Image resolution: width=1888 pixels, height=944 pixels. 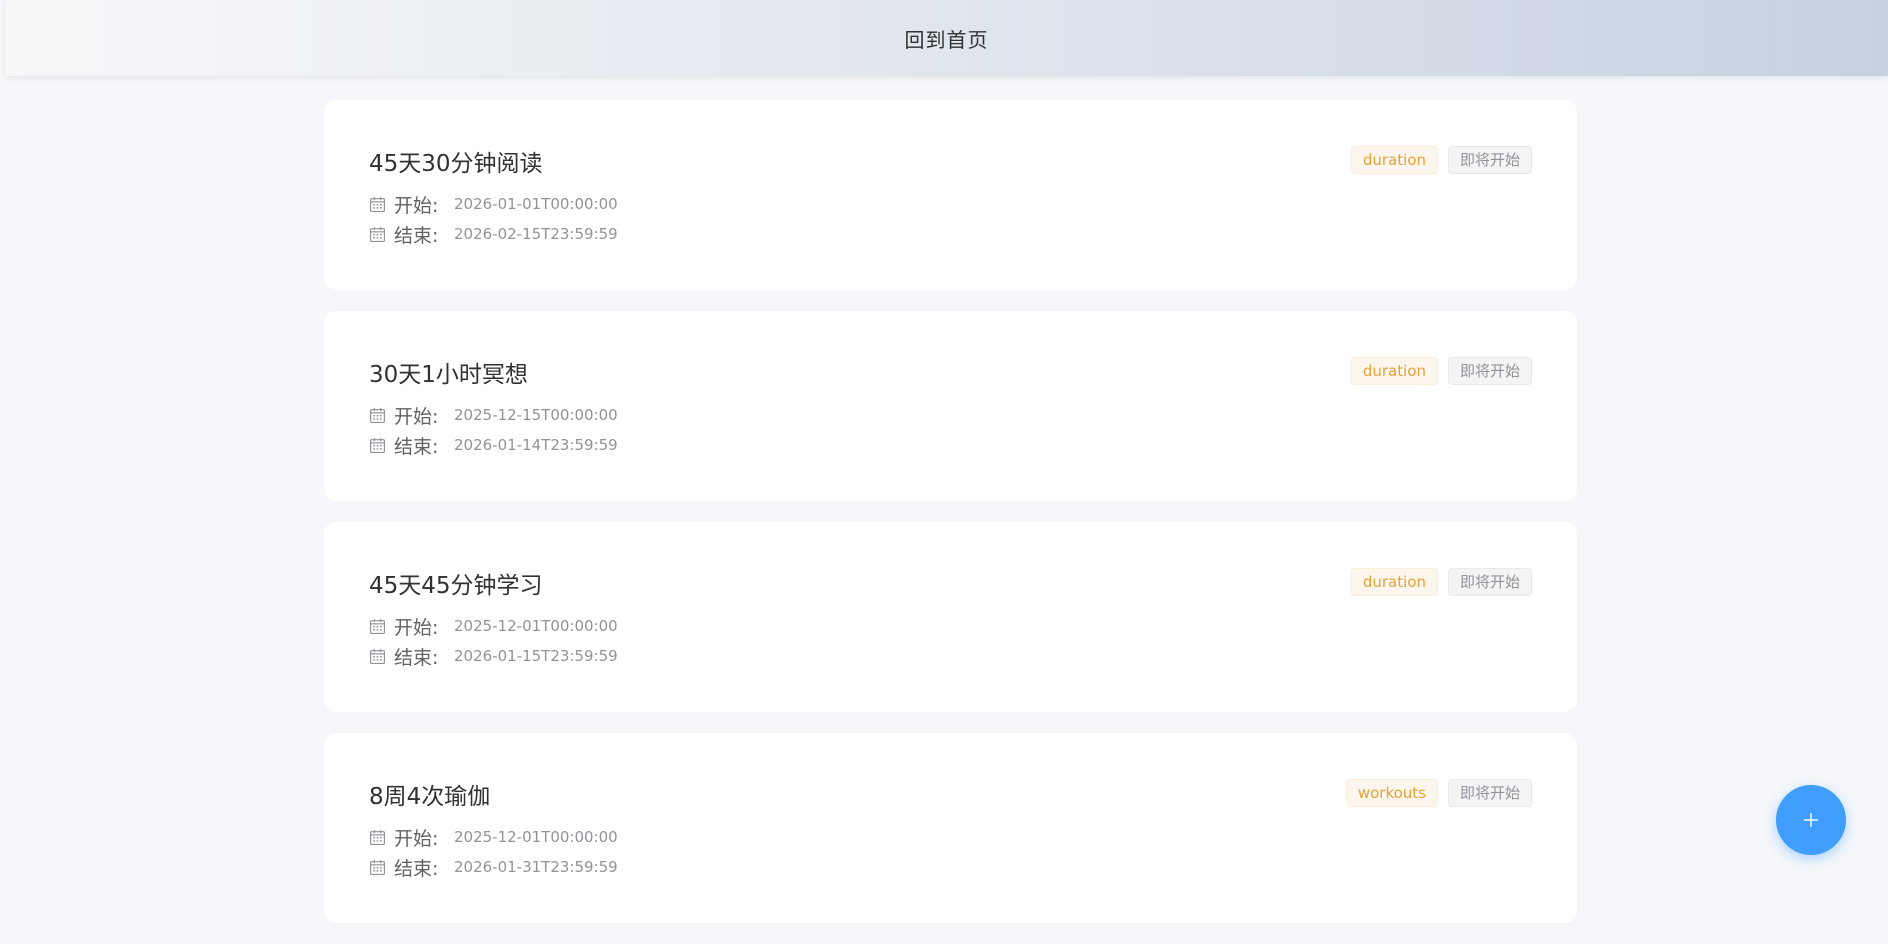 I want to click on back-home-header: 回到首页, so click(x=946, y=38).